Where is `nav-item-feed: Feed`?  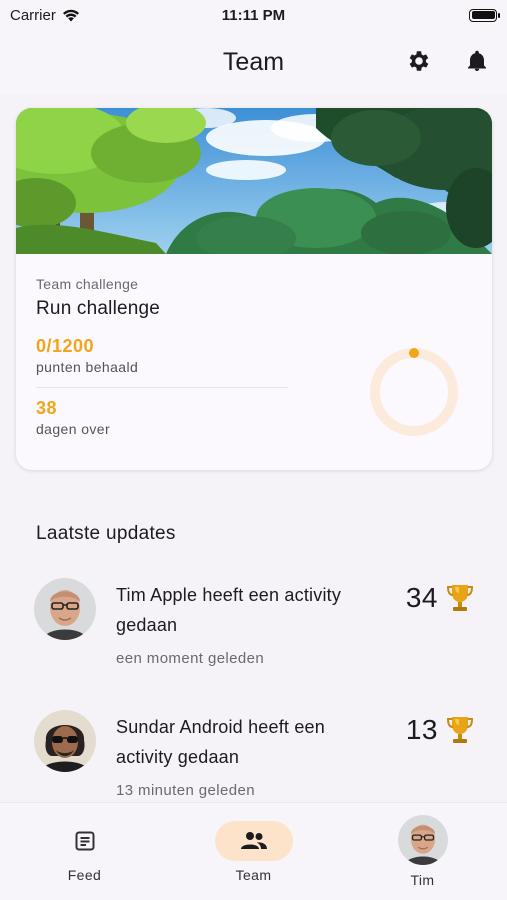
nav-item-feed: Feed is located at coordinates (84, 851).